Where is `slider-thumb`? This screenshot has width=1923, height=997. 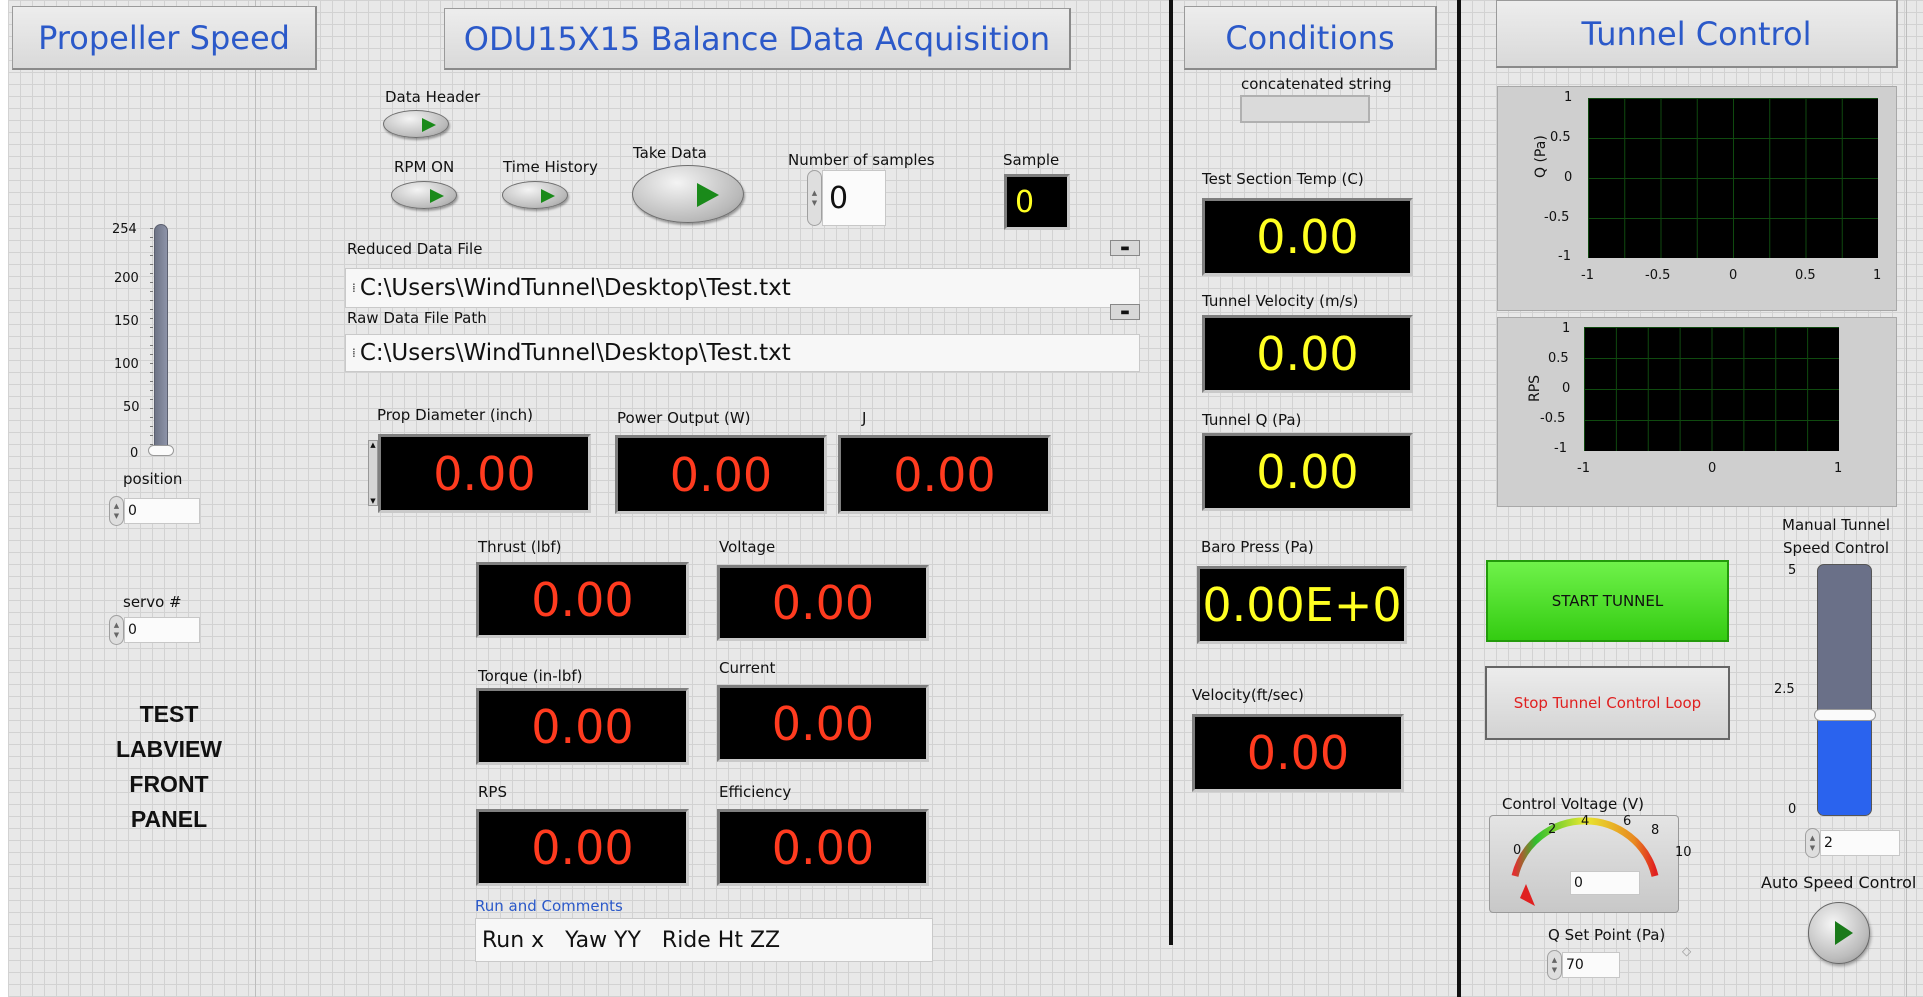 slider-thumb is located at coordinates (161, 450).